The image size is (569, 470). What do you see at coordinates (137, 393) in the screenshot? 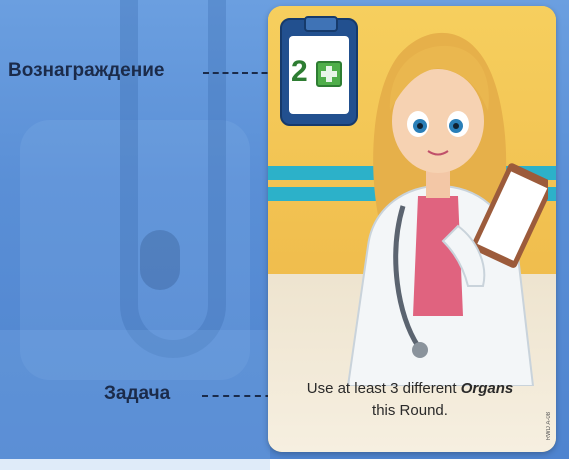
I see `task-callout-label: Задача` at bounding box center [137, 393].